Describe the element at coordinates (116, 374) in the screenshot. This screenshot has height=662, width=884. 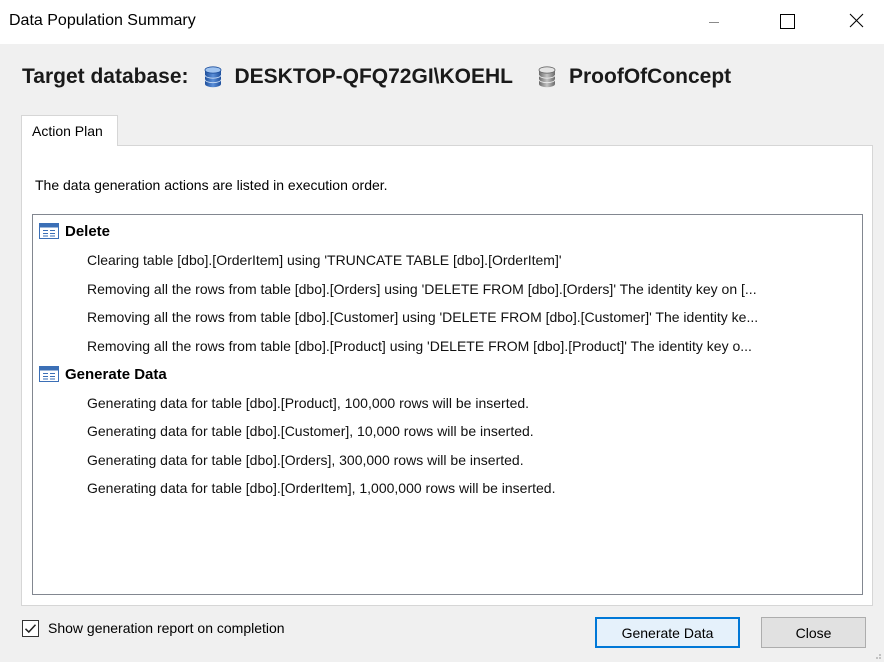
I see `group-title: Generate Data` at that location.